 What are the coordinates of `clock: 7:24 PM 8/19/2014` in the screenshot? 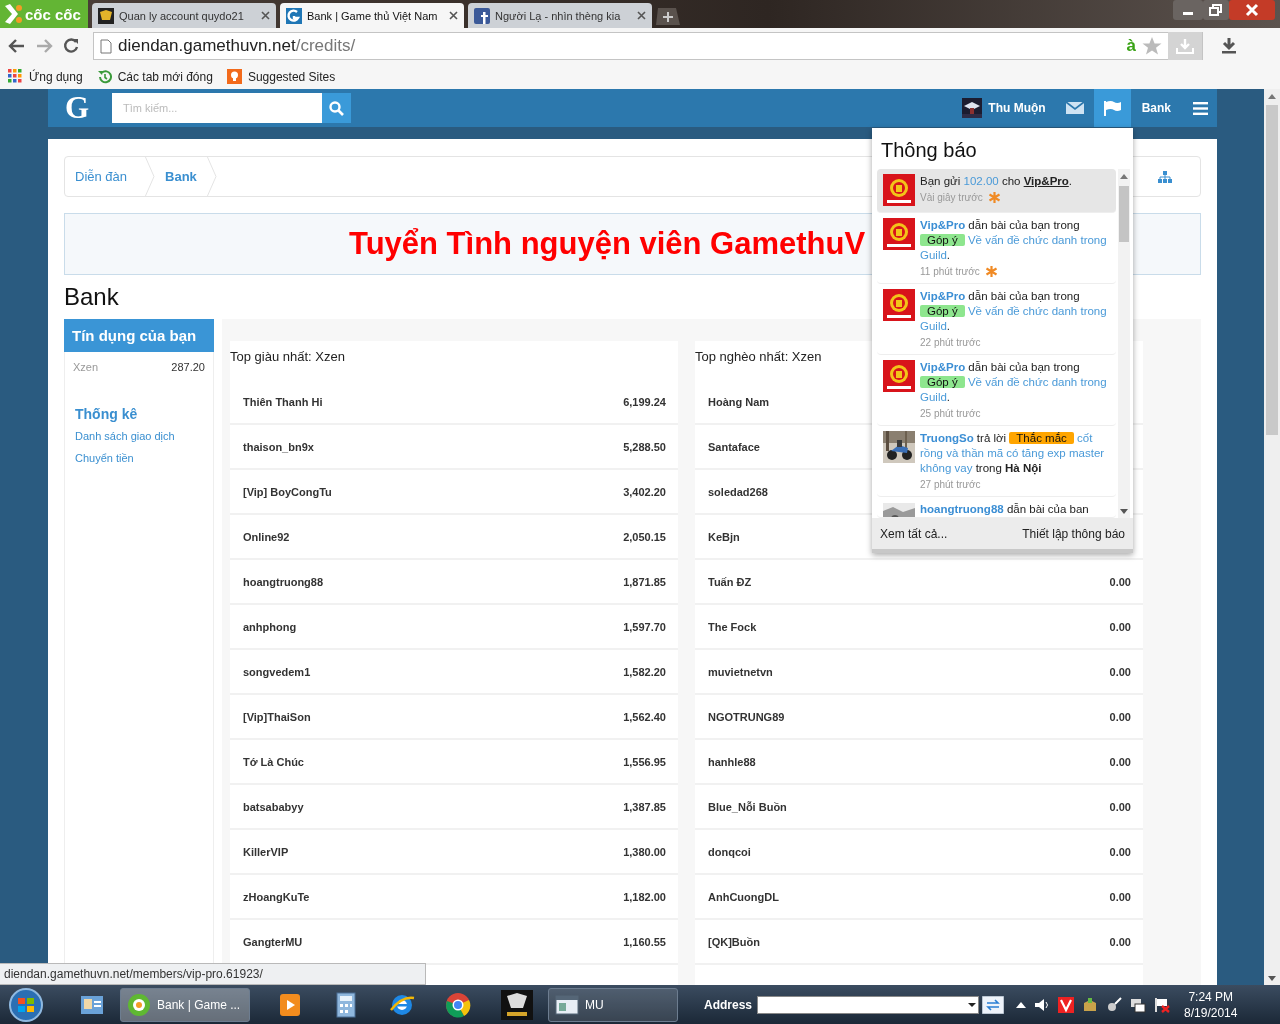 It's located at (1211, 1004).